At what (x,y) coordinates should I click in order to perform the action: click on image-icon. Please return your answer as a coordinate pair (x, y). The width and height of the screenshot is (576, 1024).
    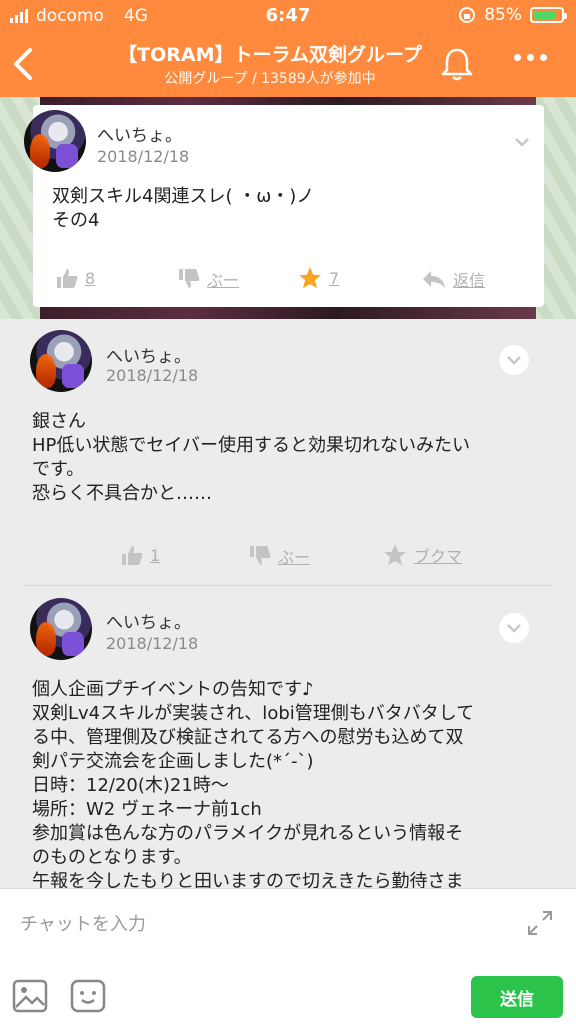
    Looking at the image, I should click on (30, 996).